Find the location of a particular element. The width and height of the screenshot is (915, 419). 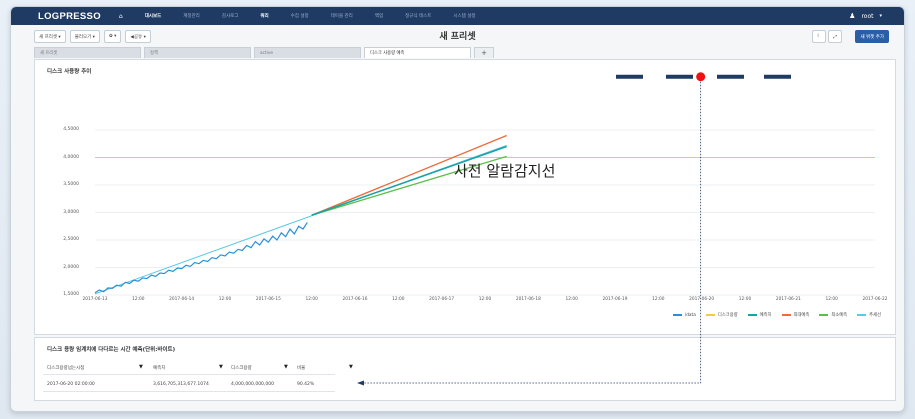

column-header-capacity: 디스크용량 is located at coordinates (241, 368).